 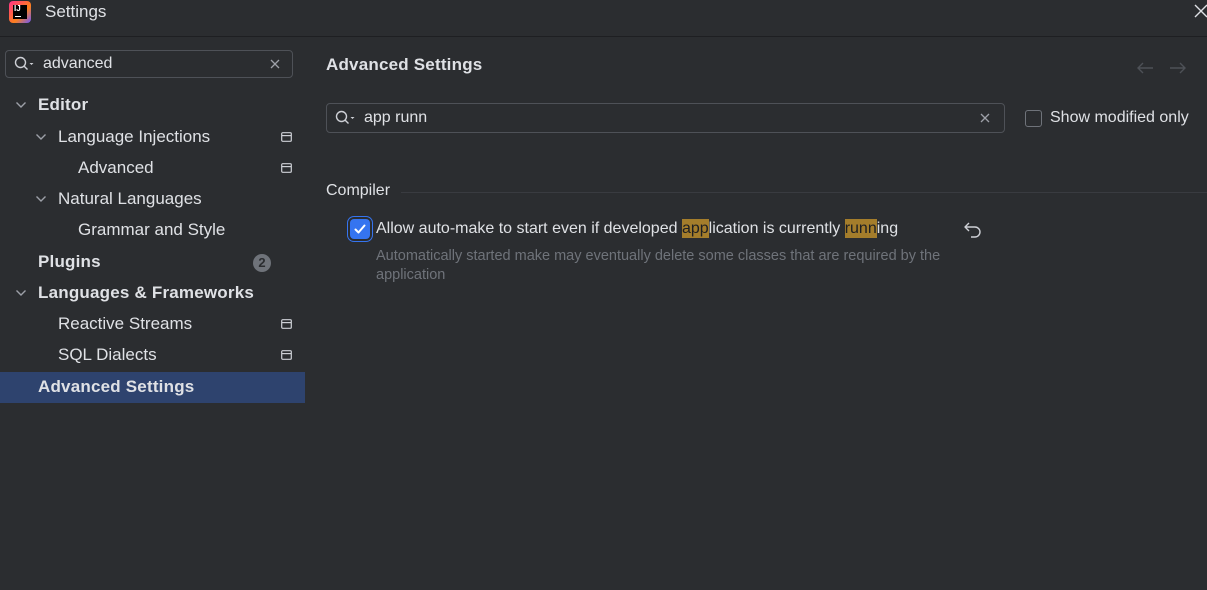 I want to click on arrow-forward-icon, so click(x=1178, y=68).